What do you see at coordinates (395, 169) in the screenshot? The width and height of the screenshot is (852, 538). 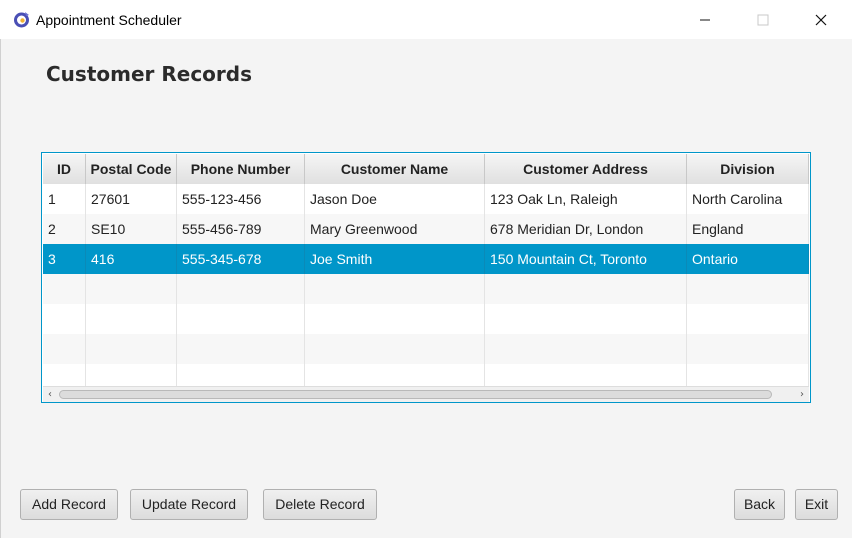 I see `column-header-customer-name: Customer Name` at bounding box center [395, 169].